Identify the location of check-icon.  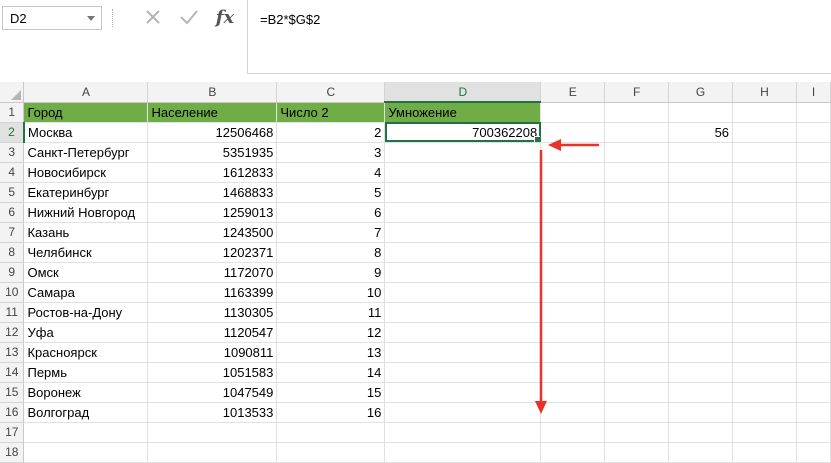
(189, 17).